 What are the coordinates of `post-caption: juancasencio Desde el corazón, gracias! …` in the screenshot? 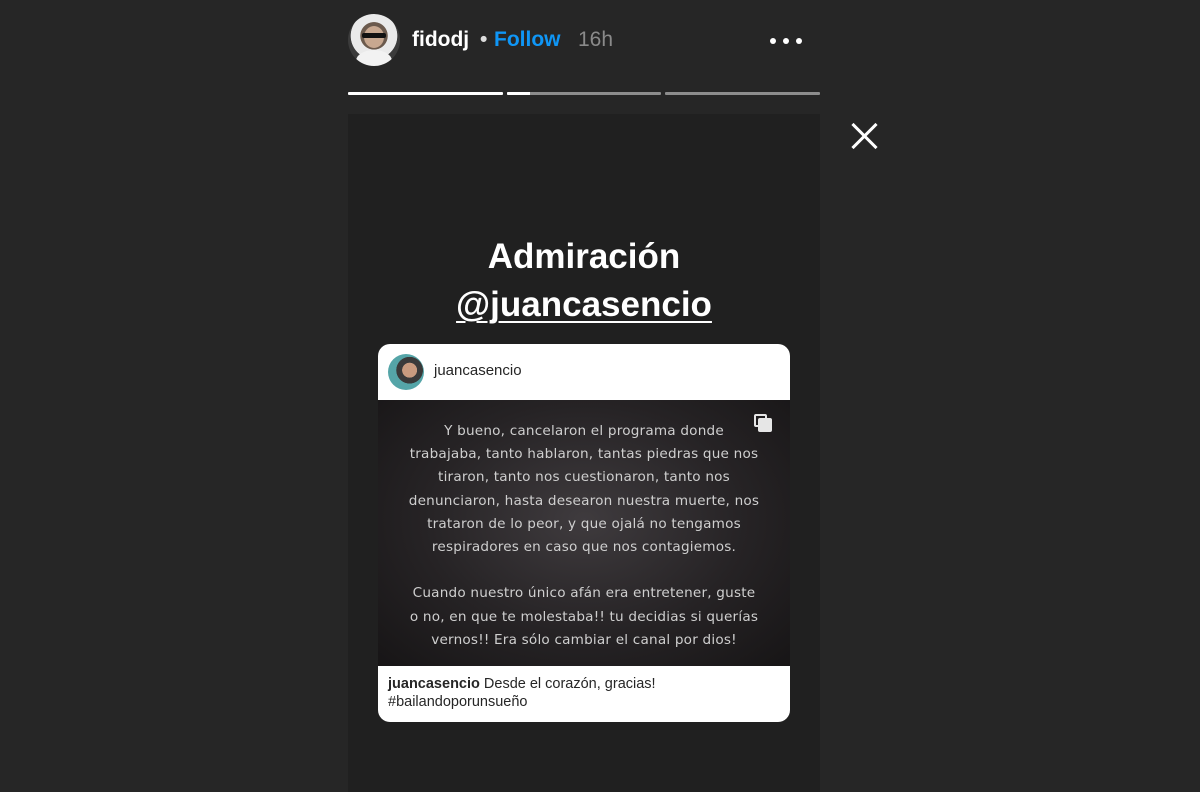 It's located at (584, 693).